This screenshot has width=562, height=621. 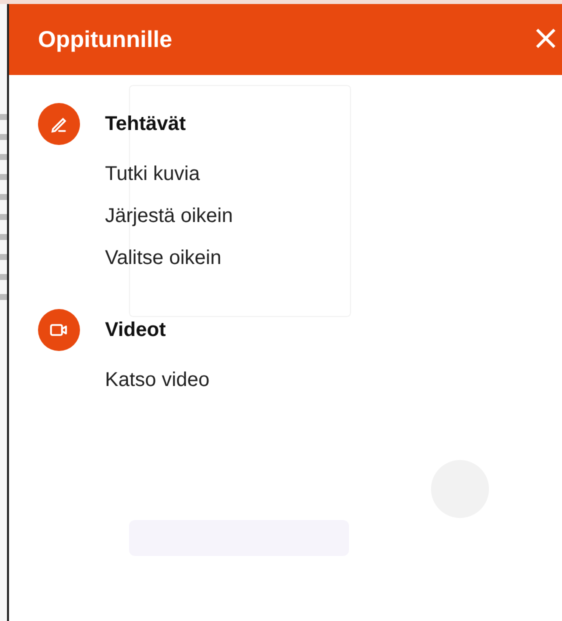 What do you see at coordinates (145, 124) in the screenshot?
I see `group-heading: Tehtävät` at bounding box center [145, 124].